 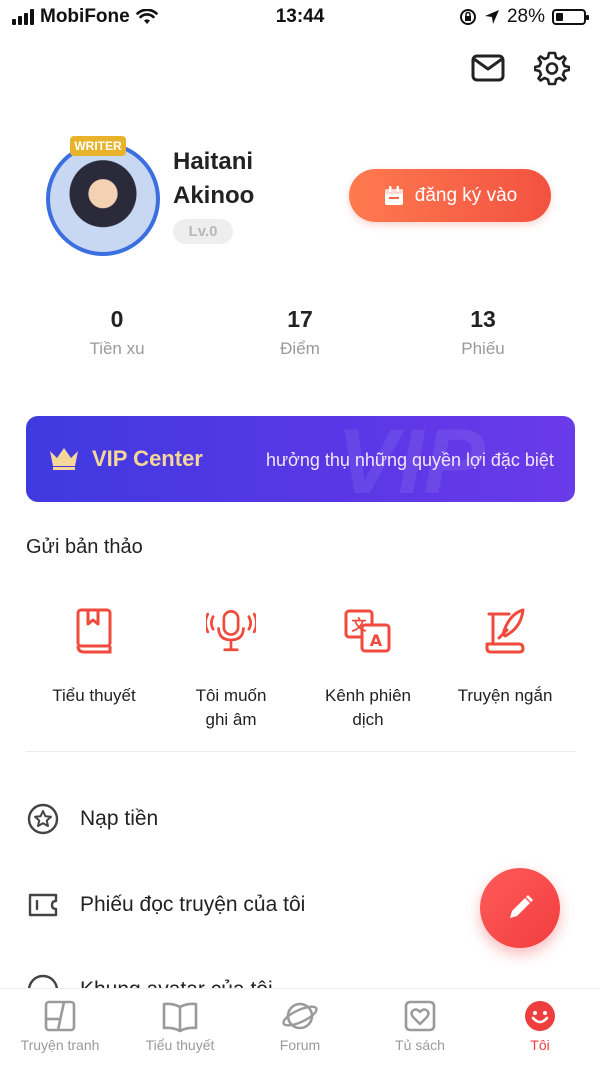 What do you see at coordinates (117, 348) in the screenshot?
I see `stat-label: Tiền xu` at bounding box center [117, 348].